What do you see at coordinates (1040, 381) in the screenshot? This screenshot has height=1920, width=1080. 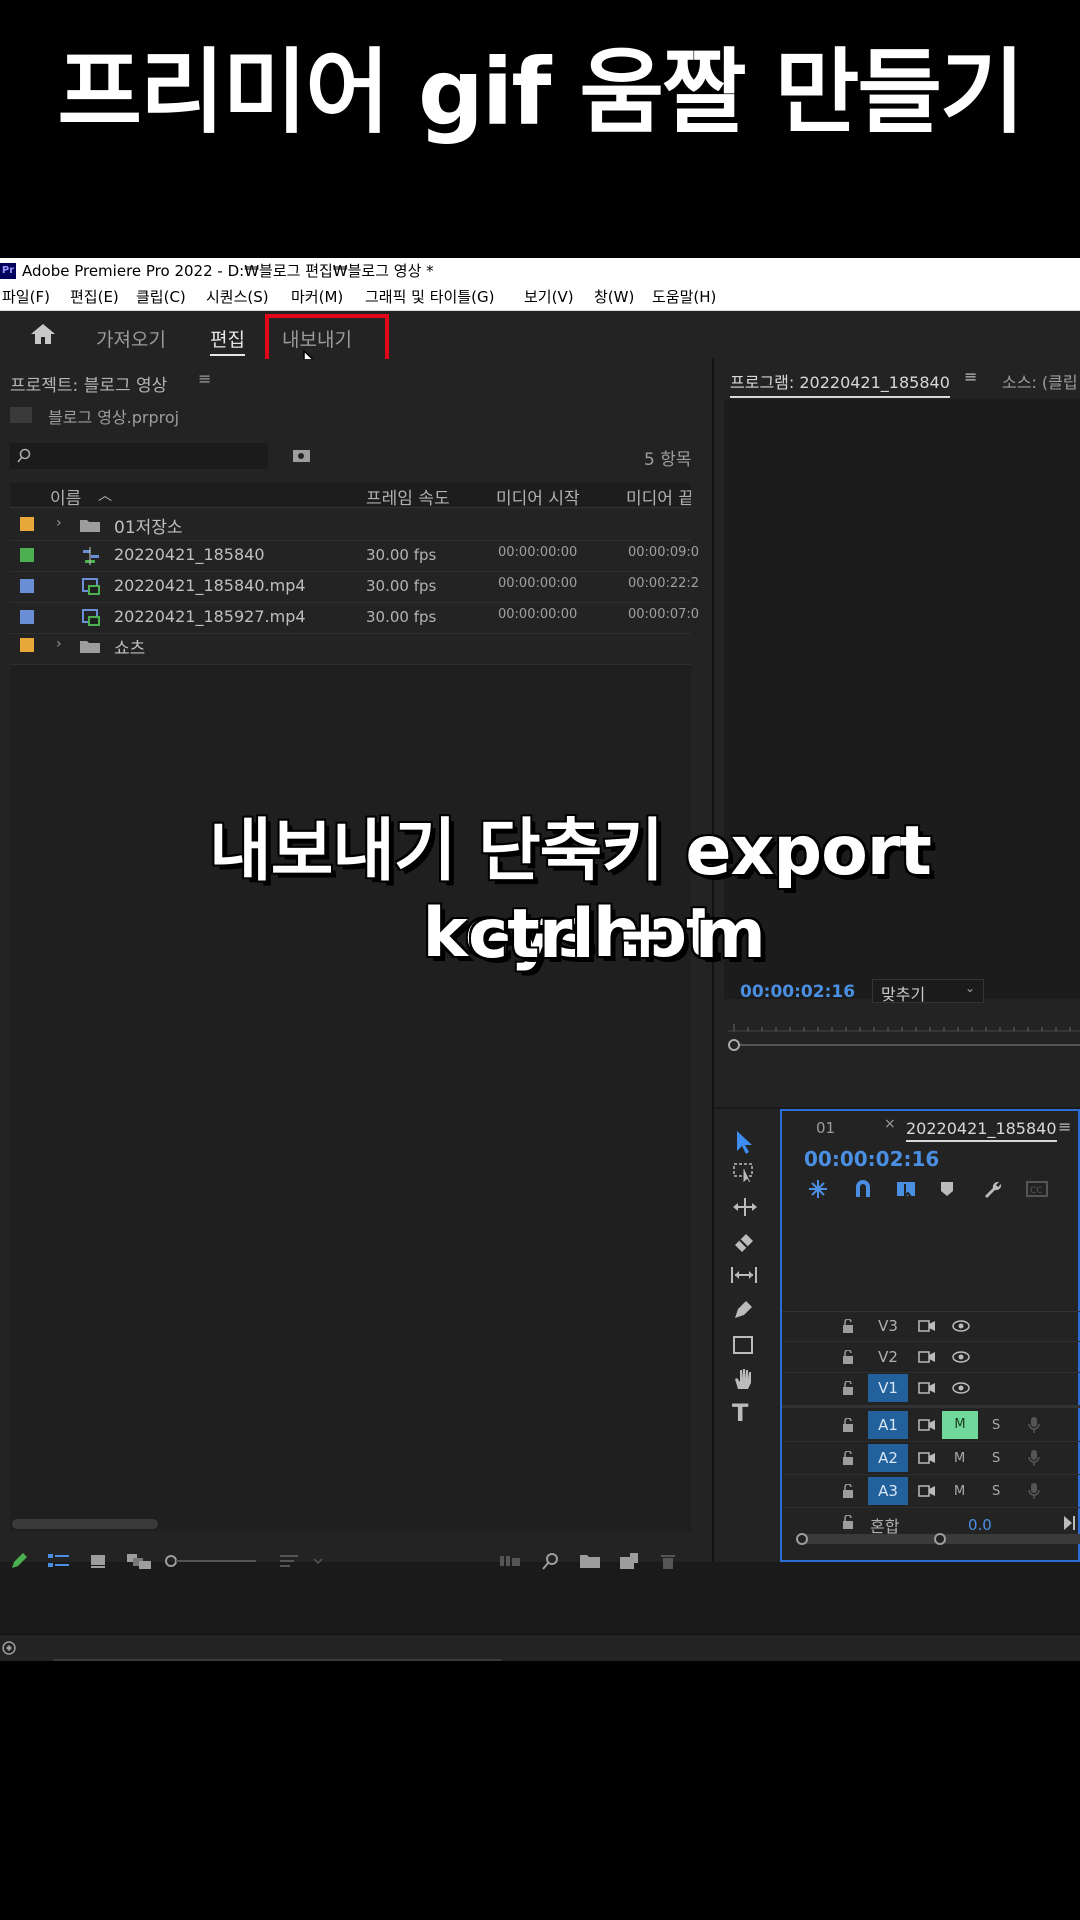 I see `tab-source: 소스: (클립` at bounding box center [1040, 381].